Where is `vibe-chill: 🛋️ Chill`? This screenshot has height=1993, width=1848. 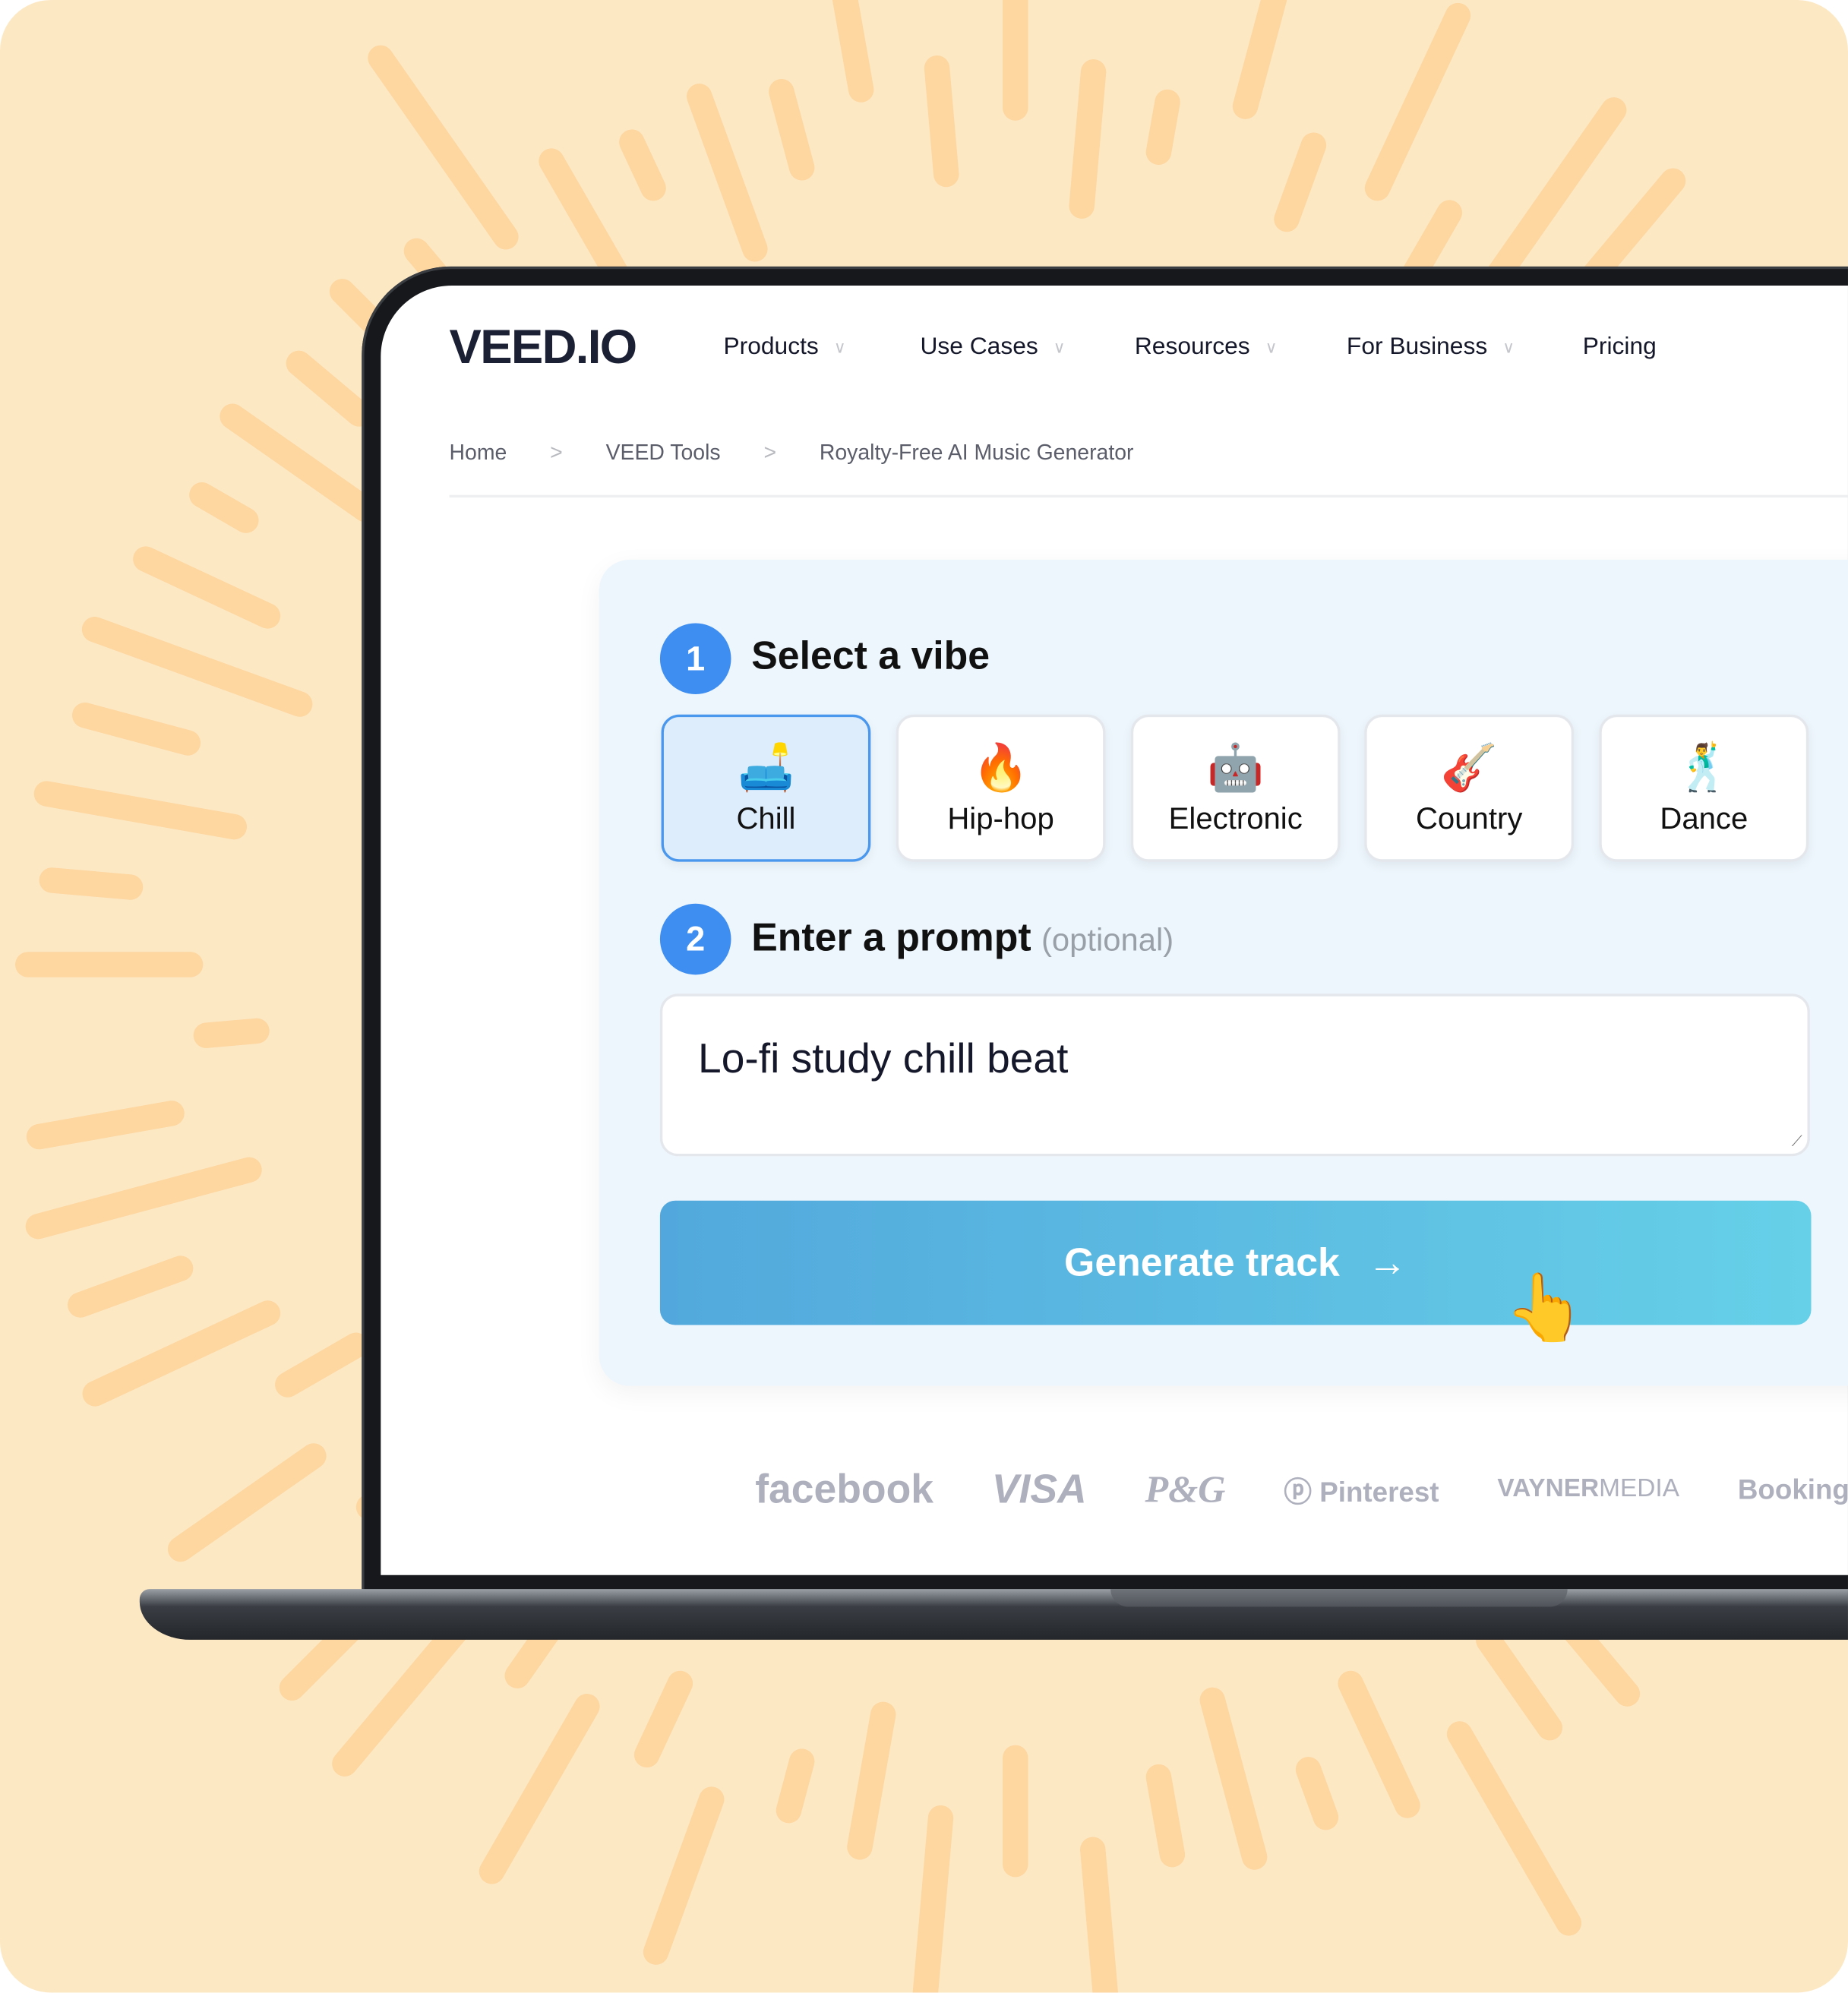
vibe-chill: 🛋️ Chill is located at coordinates (766, 788).